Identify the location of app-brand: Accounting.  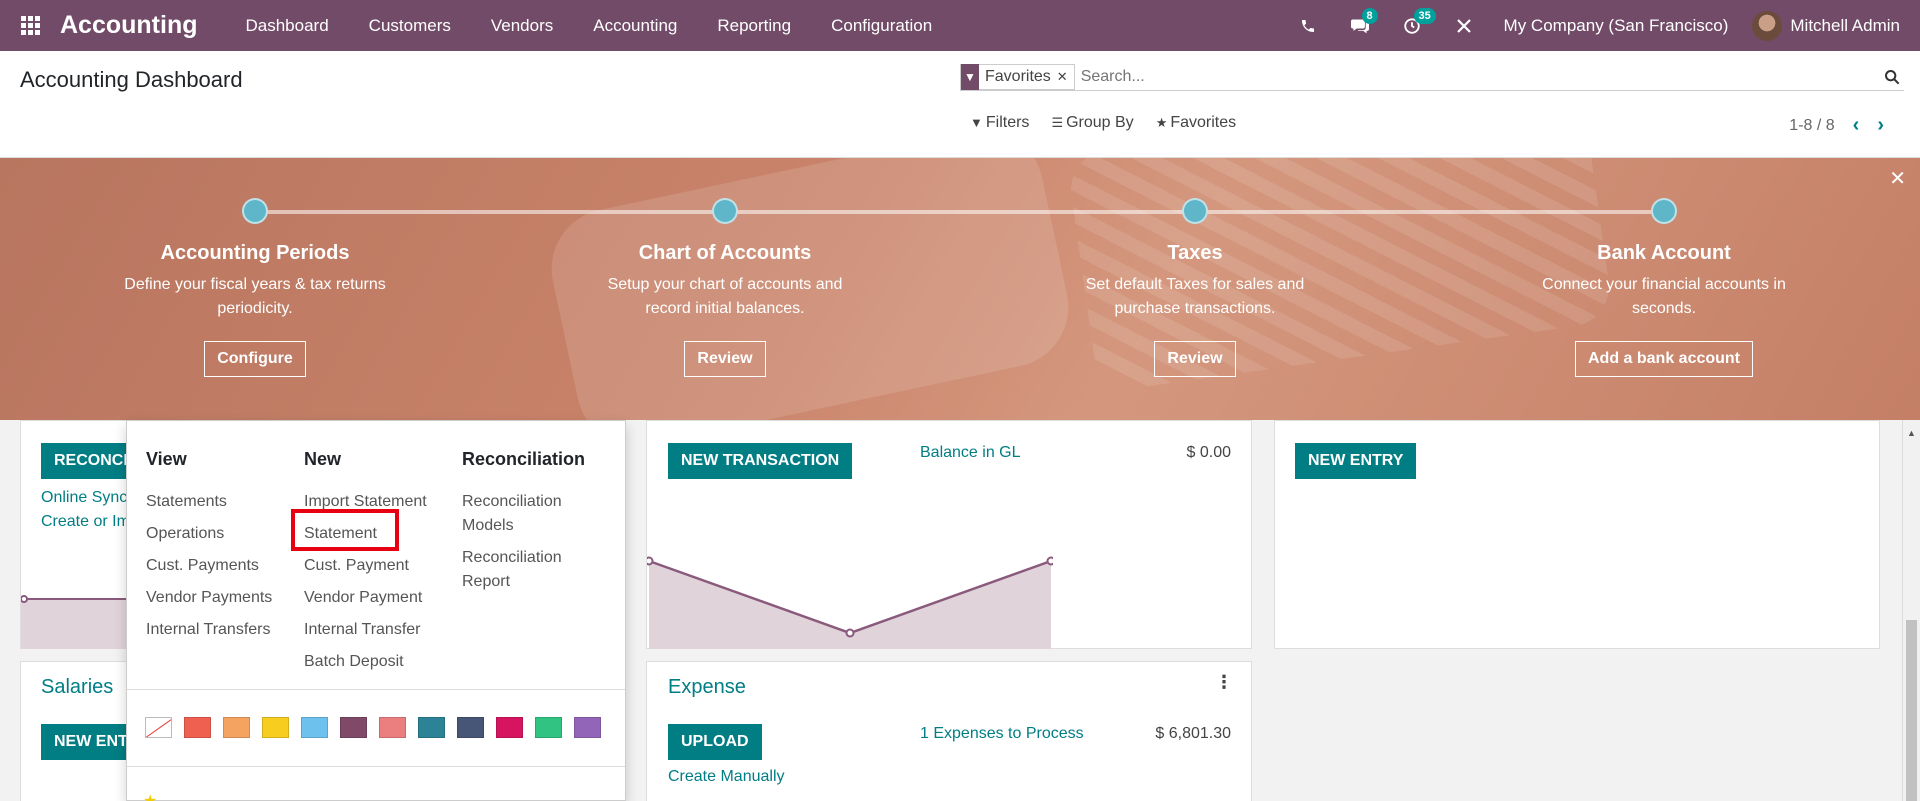
(129, 25).